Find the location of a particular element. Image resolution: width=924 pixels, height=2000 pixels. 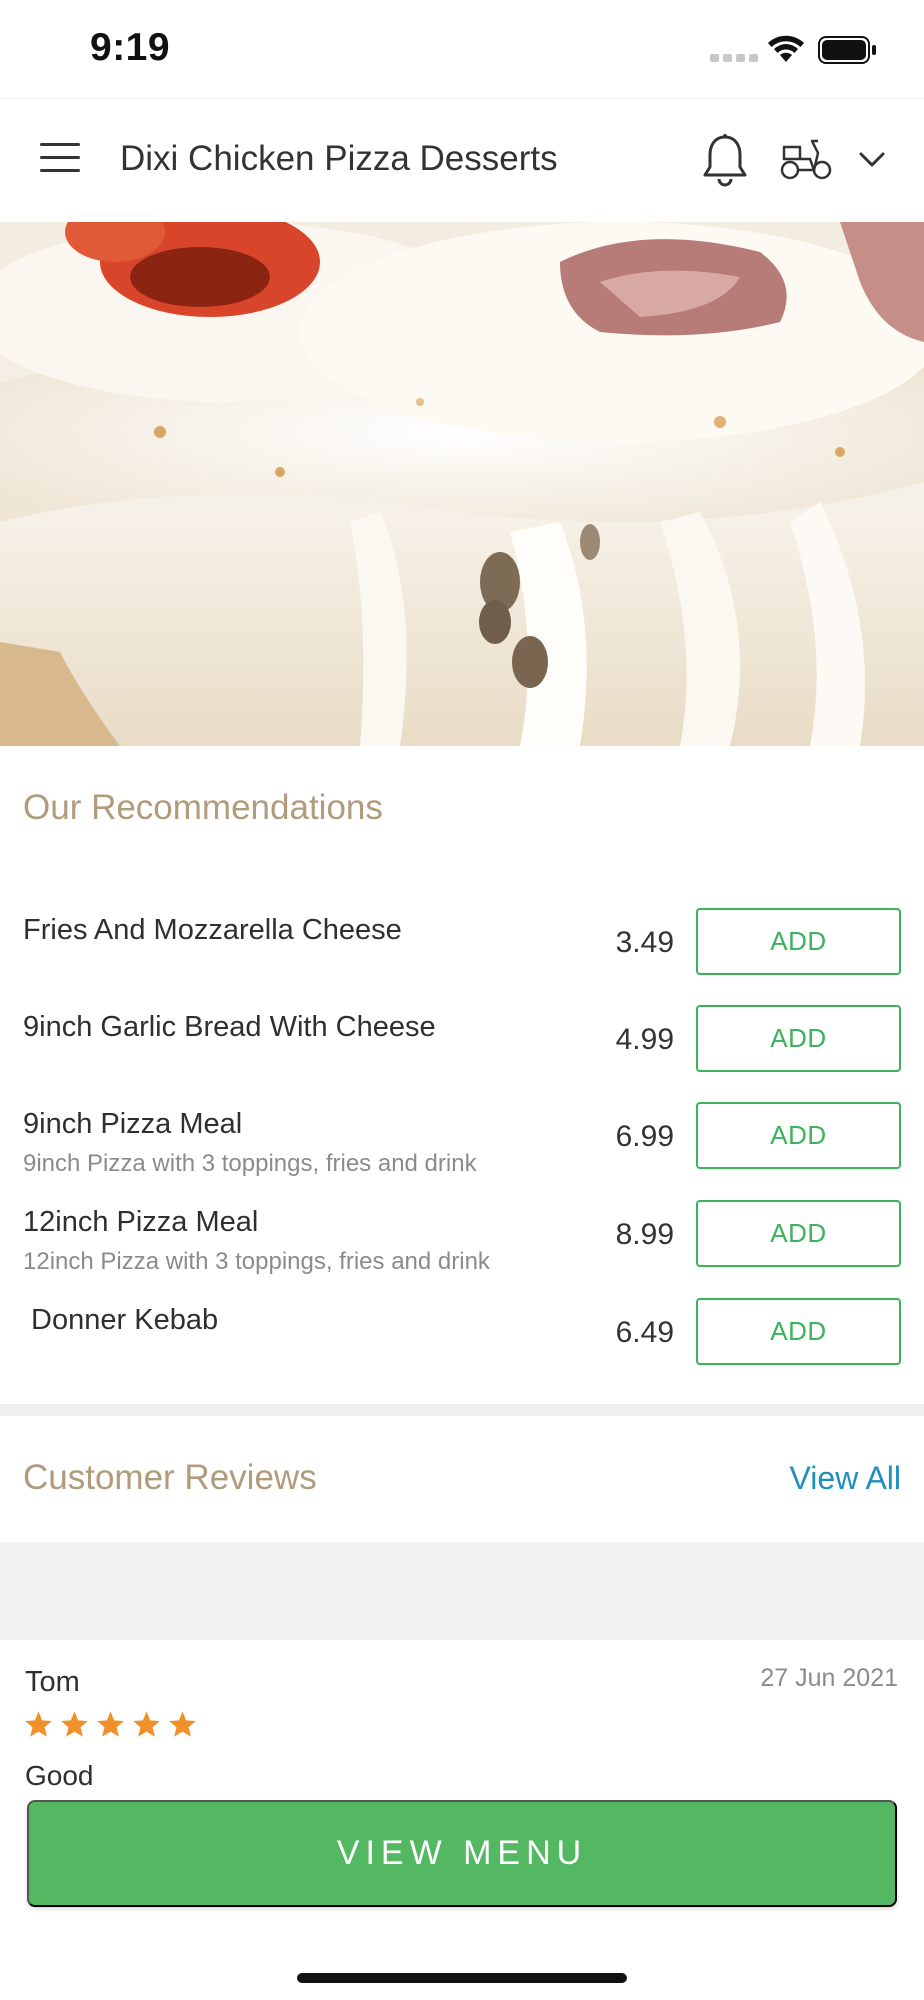

wifi-icon is located at coordinates (786, 48).